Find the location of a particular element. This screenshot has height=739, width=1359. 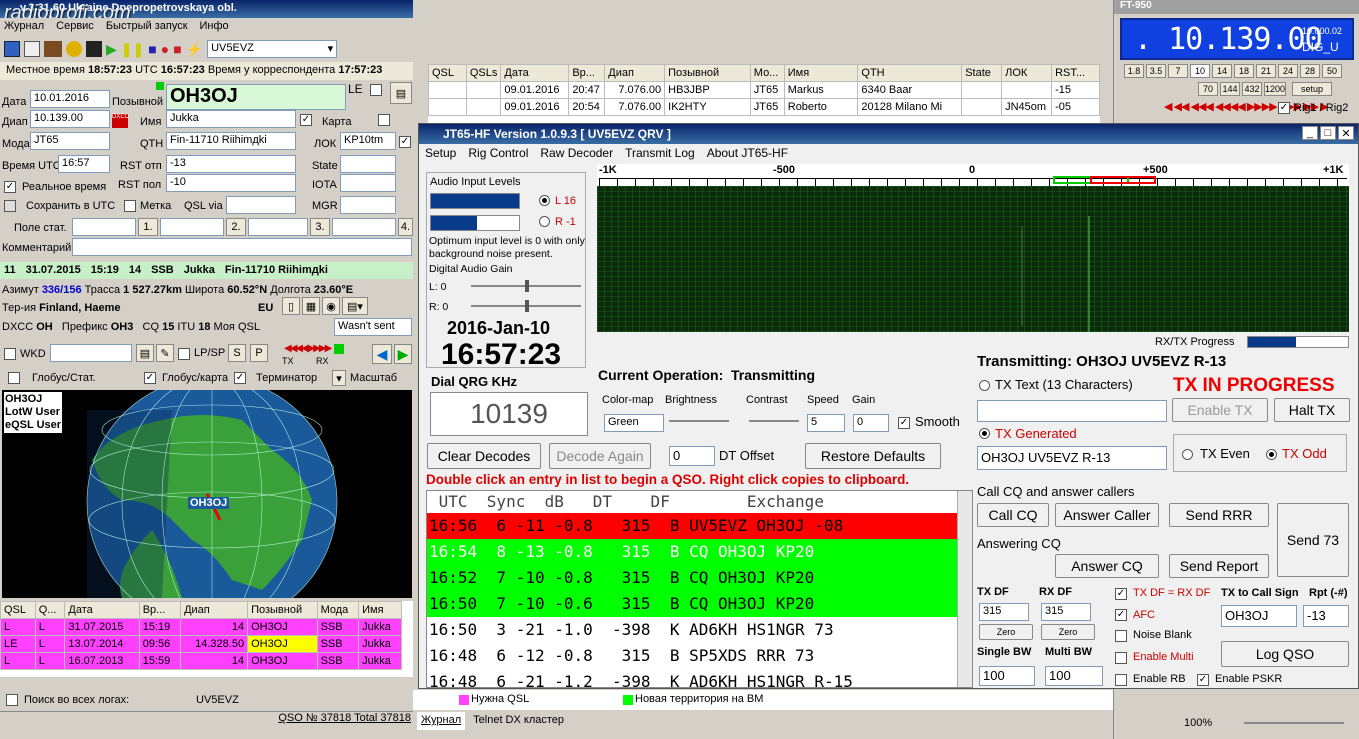

clear-decodes-button: Clear Decodes is located at coordinates (484, 456).